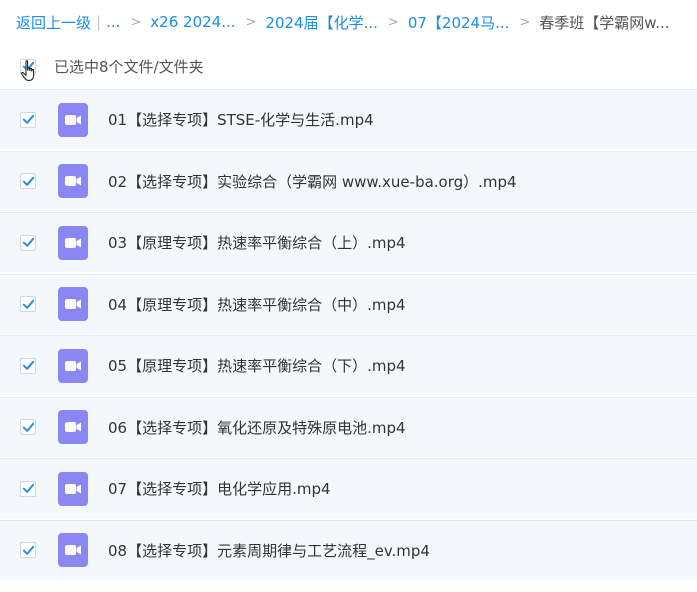 The width and height of the screenshot is (697, 592). What do you see at coordinates (348, 66) in the screenshot?
I see `selection-bar: 已选中8个文件/文件夹` at bounding box center [348, 66].